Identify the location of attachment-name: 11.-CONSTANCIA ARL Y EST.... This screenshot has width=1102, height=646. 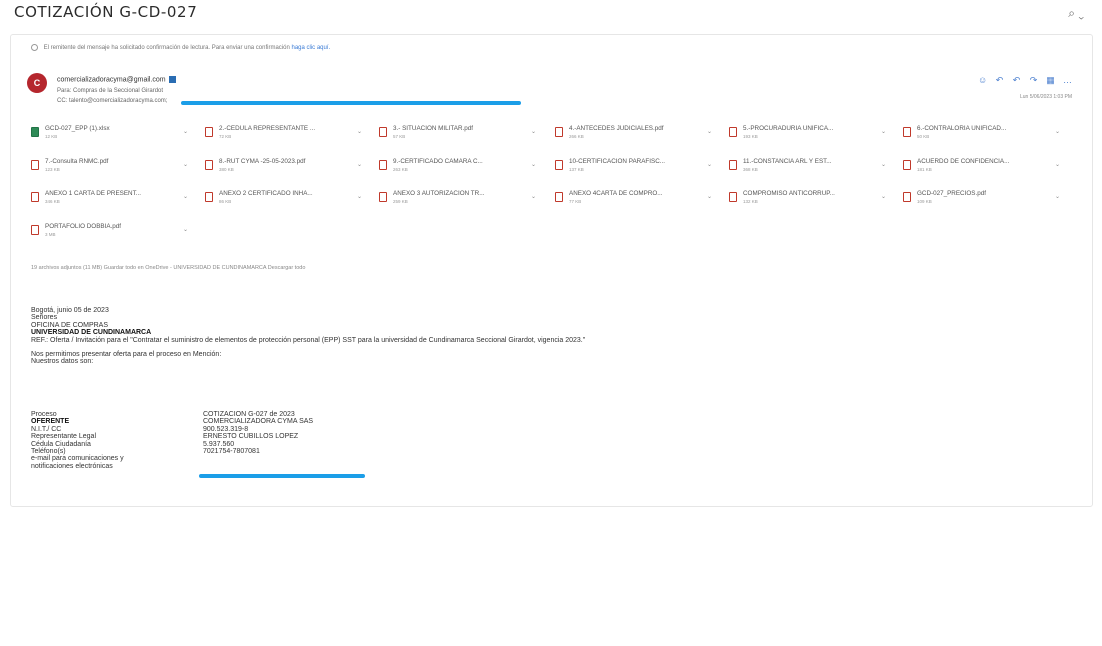
(807, 161).